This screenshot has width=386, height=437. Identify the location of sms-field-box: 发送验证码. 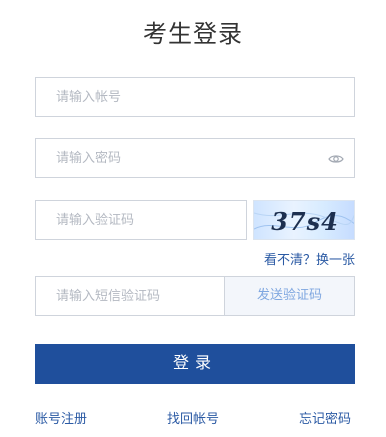
(195, 296).